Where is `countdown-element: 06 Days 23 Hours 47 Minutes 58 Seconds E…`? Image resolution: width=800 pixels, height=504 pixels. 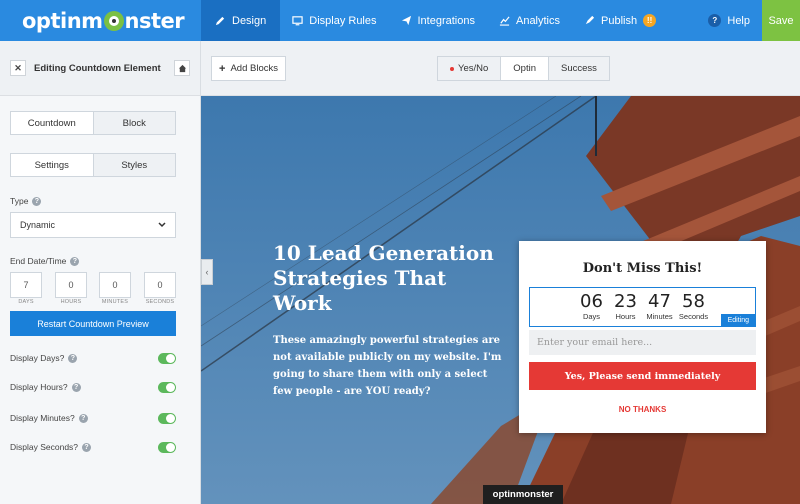
countdown-element: 06 Days 23 Hours 47 Minutes 58 Seconds E… is located at coordinates (642, 307).